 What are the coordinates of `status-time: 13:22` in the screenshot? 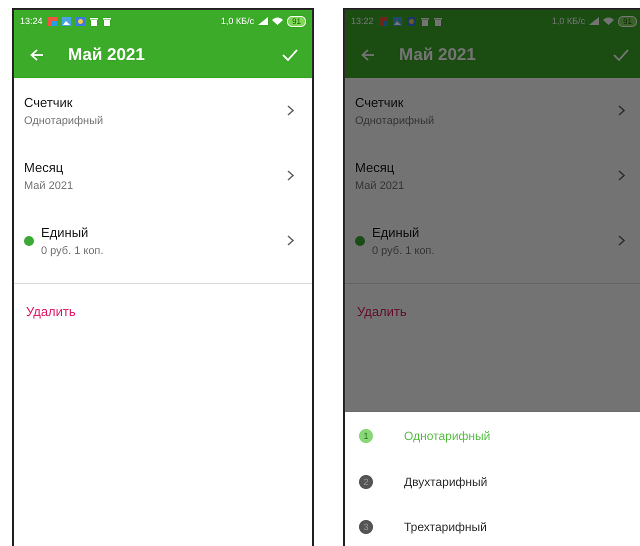 It's located at (362, 21).